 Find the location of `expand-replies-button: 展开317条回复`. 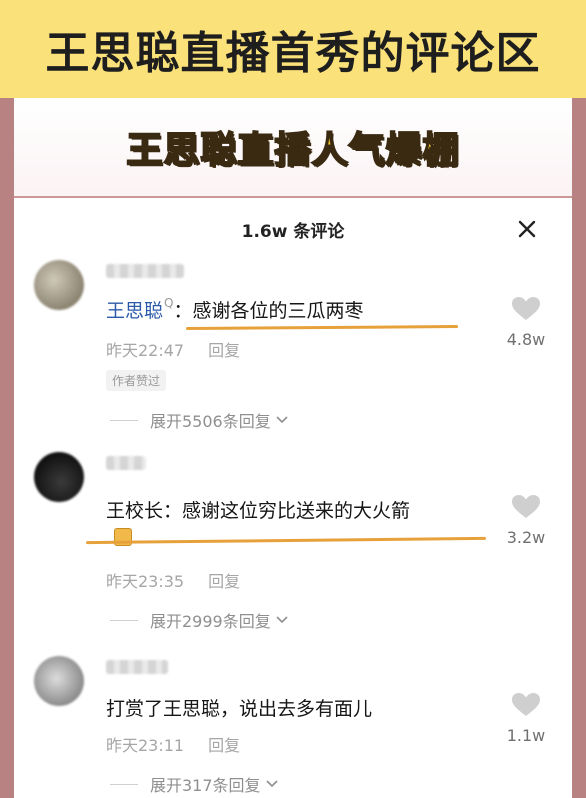

expand-replies-button: 展开317条回复 is located at coordinates (194, 784).